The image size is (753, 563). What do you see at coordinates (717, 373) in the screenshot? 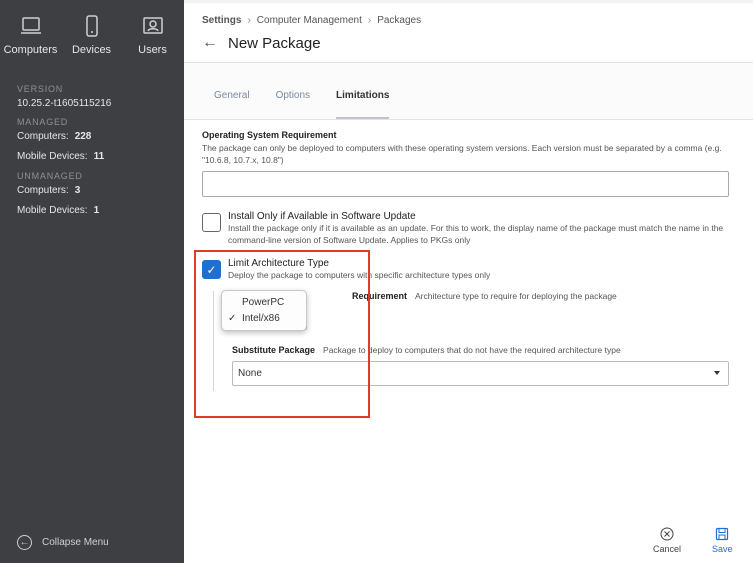
I see `caret-down-icon` at bounding box center [717, 373].